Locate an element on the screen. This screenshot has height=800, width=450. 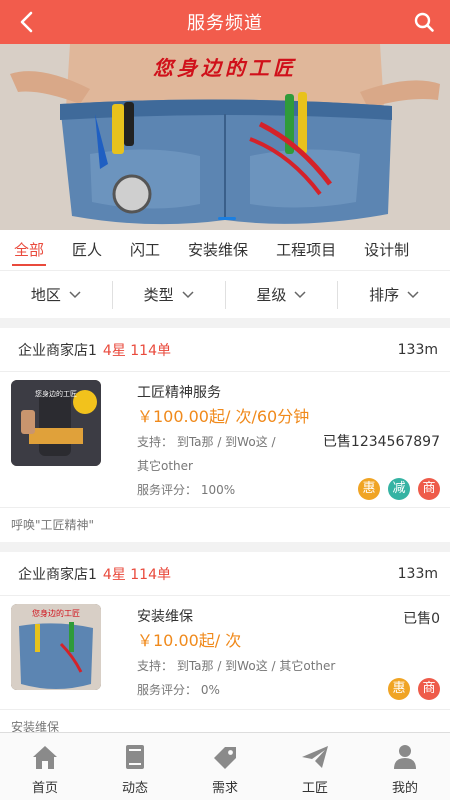
sold-count: 已售1234567897 is located at coordinates (381, 442).